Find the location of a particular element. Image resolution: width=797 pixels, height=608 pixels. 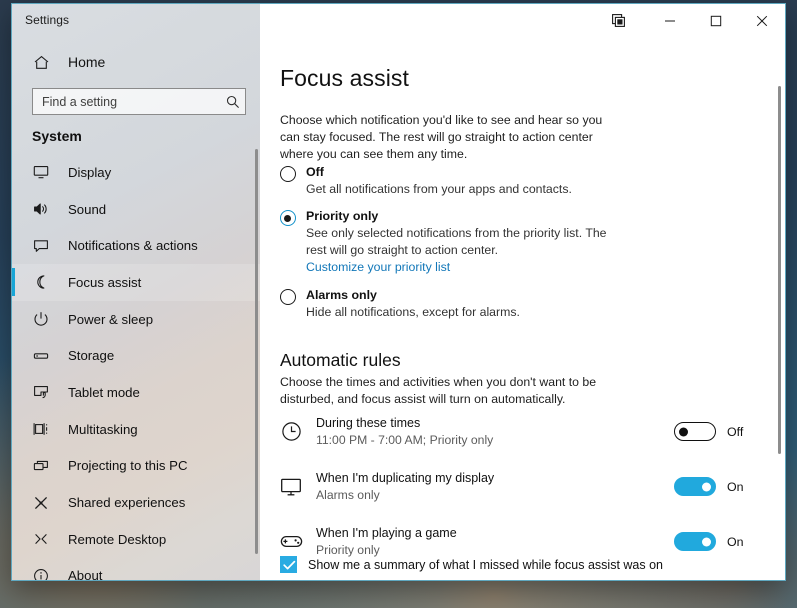

sidebar-item-label: Storage is located at coordinates (91, 356).